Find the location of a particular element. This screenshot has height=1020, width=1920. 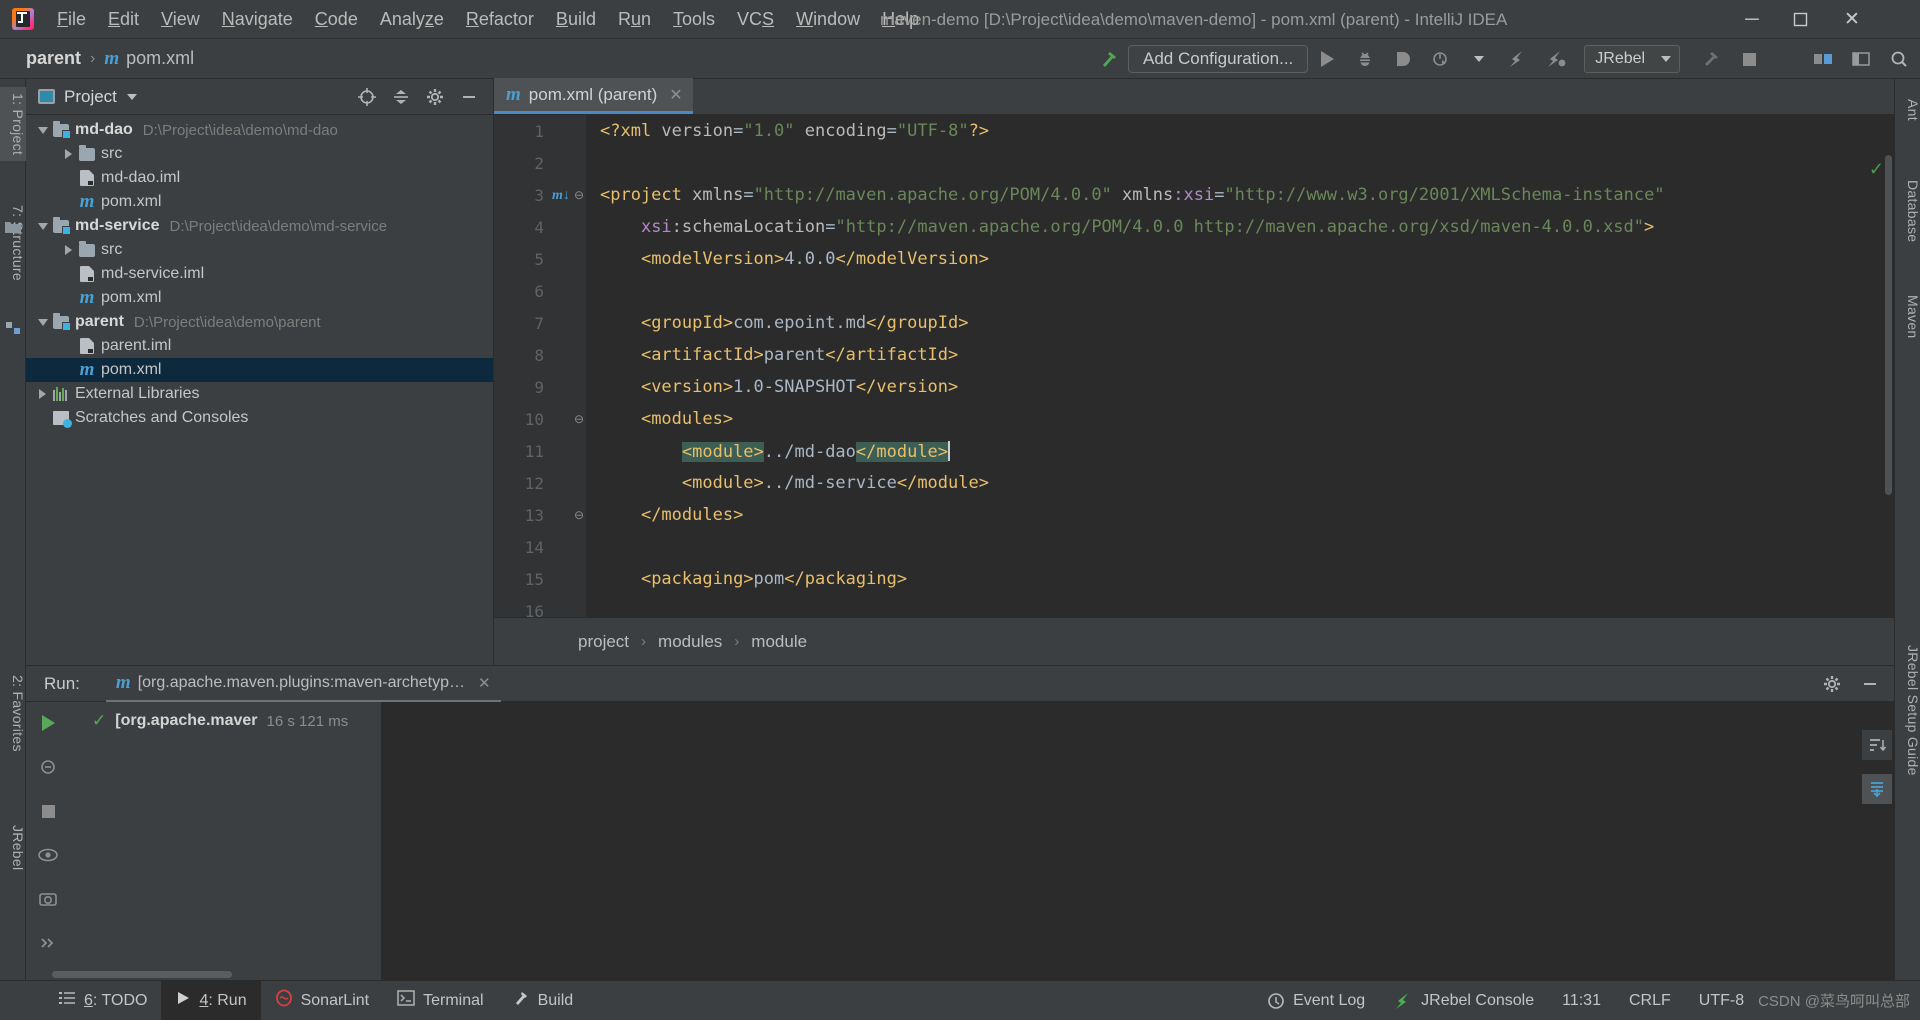

maximize-button is located at coordinates (1800, 19).